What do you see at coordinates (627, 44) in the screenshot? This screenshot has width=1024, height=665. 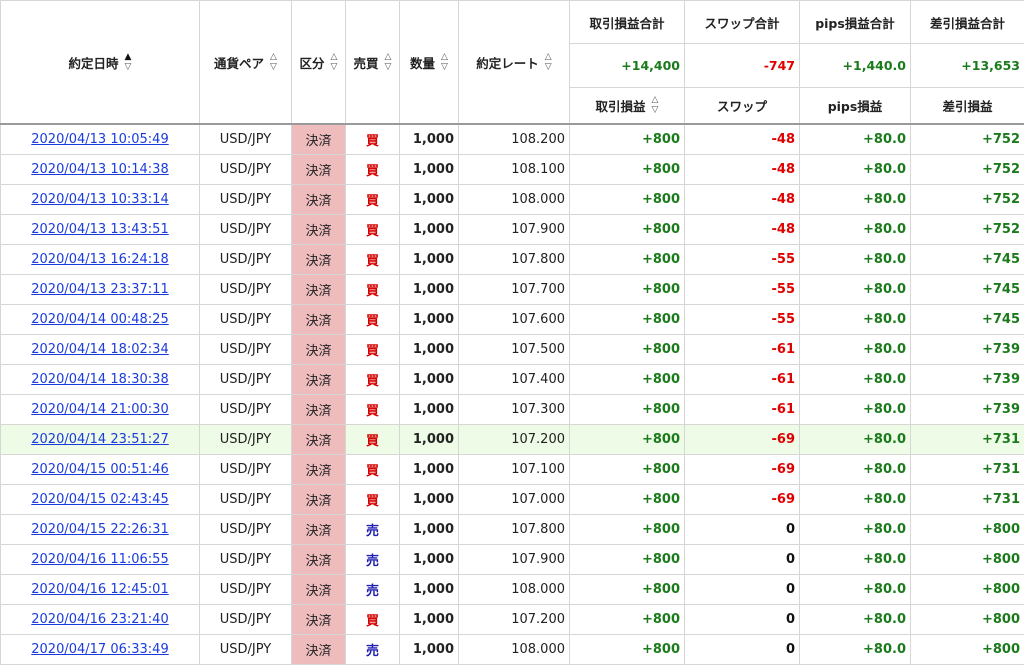 I see `total-pl-cell: 取引損益合計 +14,400` at bounding box center [627, 44].